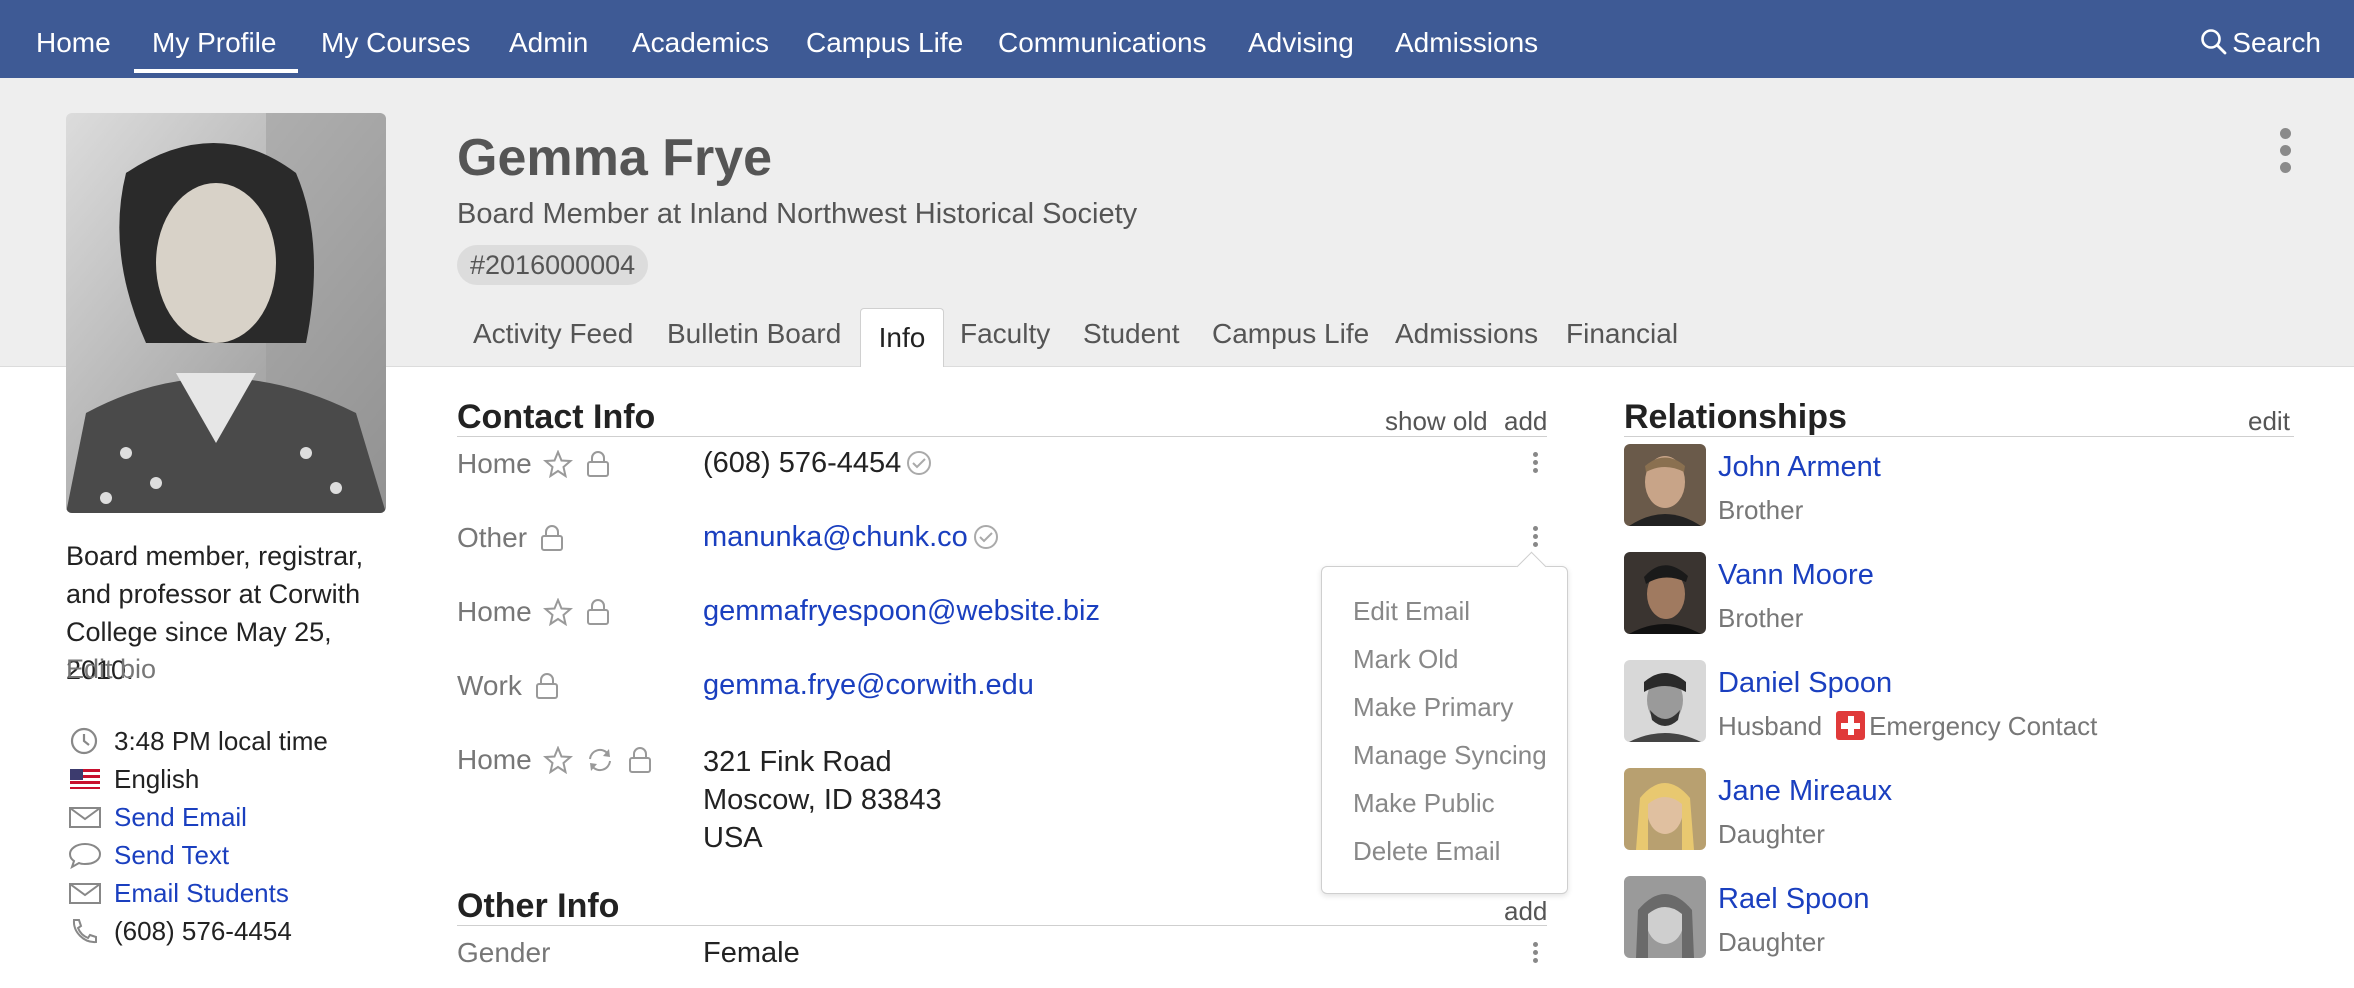 The image size is (2354, 988). Describe the element at coordinates (1005, 334) in the screenshot. I see `tab-faculty: Faculty` at that location.